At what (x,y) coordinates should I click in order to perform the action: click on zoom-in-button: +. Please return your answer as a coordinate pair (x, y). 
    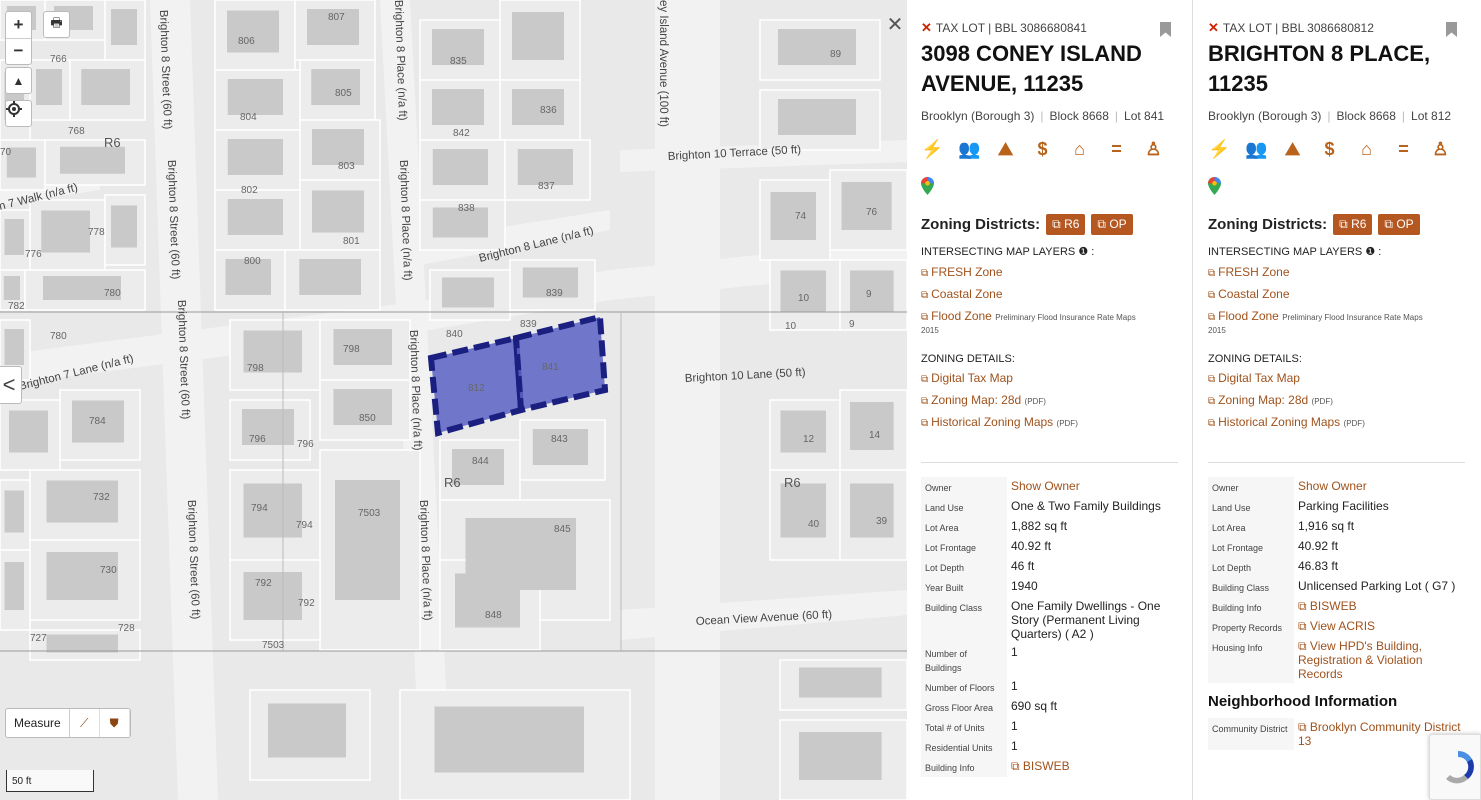
    Looking at the image, I should click on (18, 25).